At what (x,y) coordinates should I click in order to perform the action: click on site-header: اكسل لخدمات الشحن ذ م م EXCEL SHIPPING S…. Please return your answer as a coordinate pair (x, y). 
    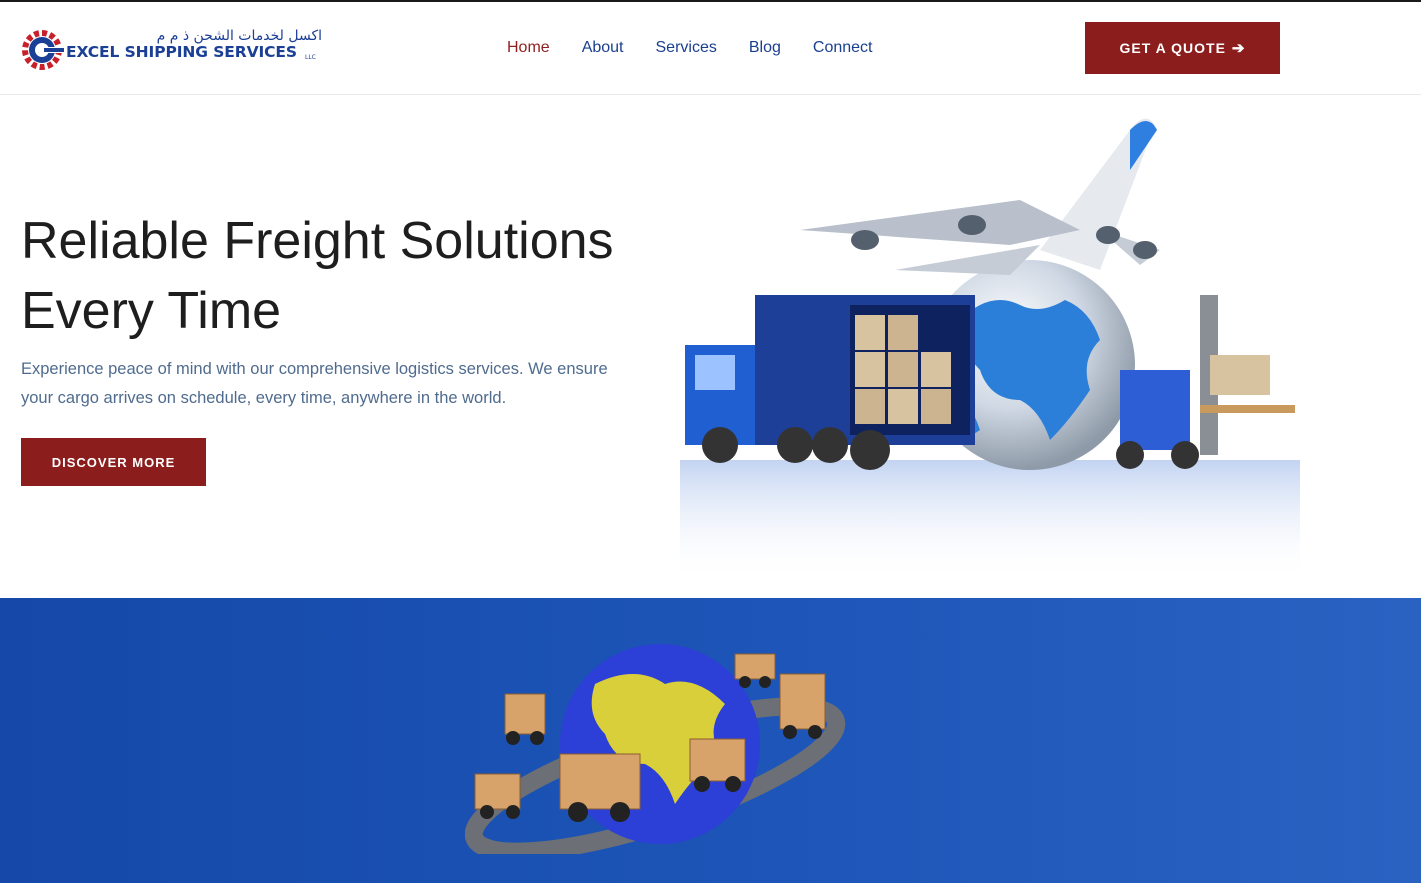
    Looking at the image, I should click on (710, 48).